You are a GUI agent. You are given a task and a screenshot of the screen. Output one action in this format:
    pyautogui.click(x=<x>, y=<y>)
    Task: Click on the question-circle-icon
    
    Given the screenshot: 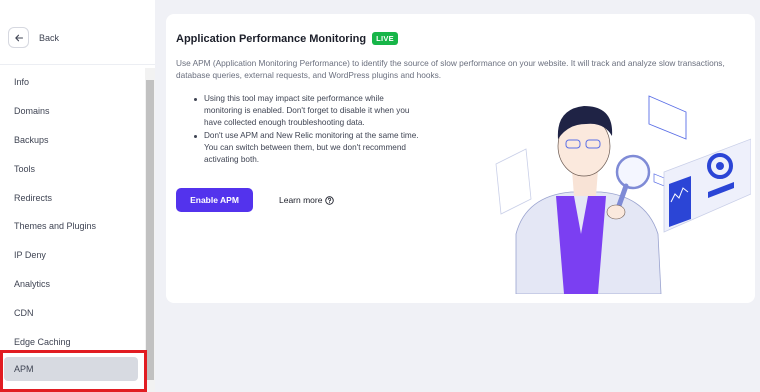 What is the action you would take?
    pyautogui.click(x=330, y=200)
    